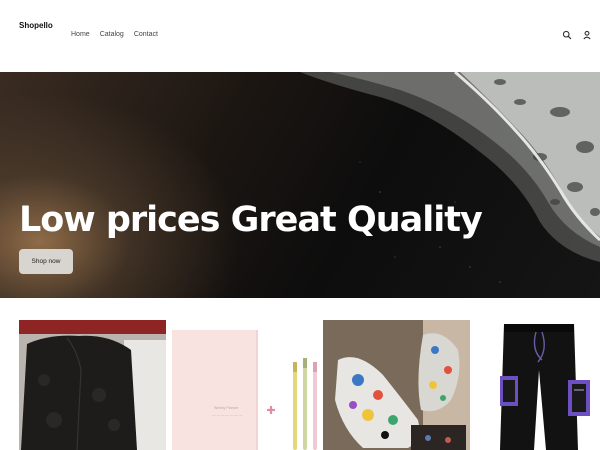 The height and width of the screenshot is (450, 600). Describe the element at coordinates (587, 35) in the screenshot. I see `account-icon` at that location.